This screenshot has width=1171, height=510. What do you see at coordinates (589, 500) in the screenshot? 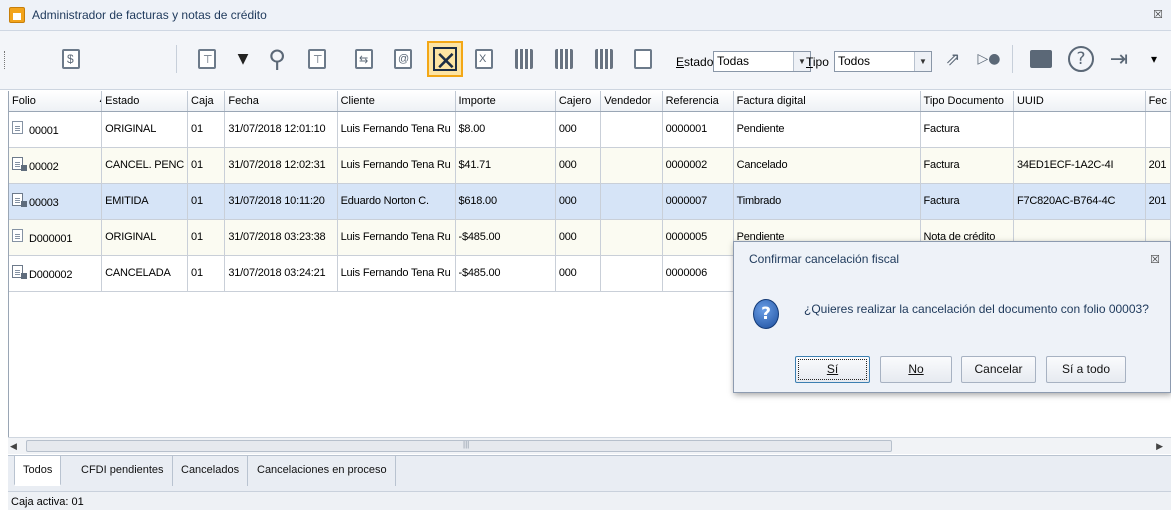
I see `status-bar: Caja activa: 01` at bounding box center [589, 500].